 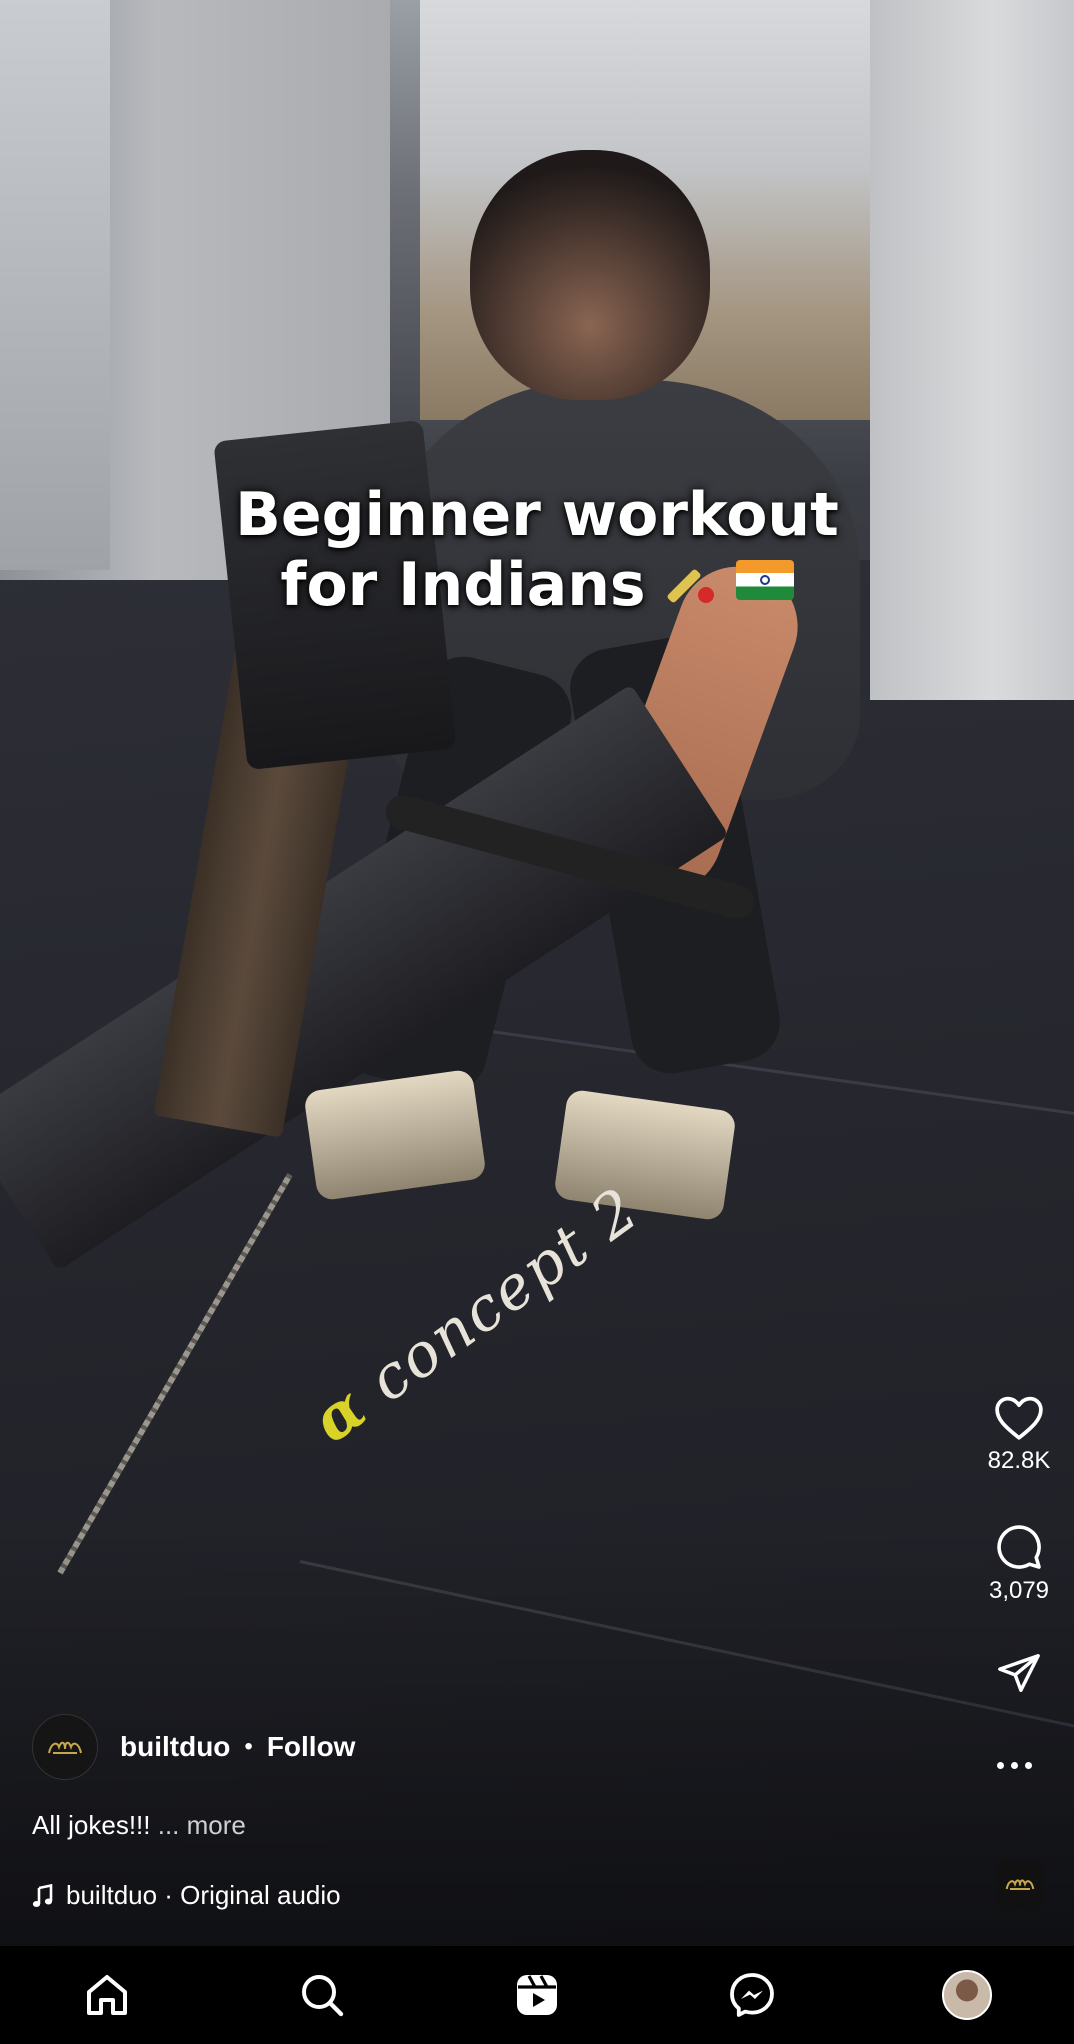 I want to click on description-more-link: ... more, so click(x=202, y=1825).